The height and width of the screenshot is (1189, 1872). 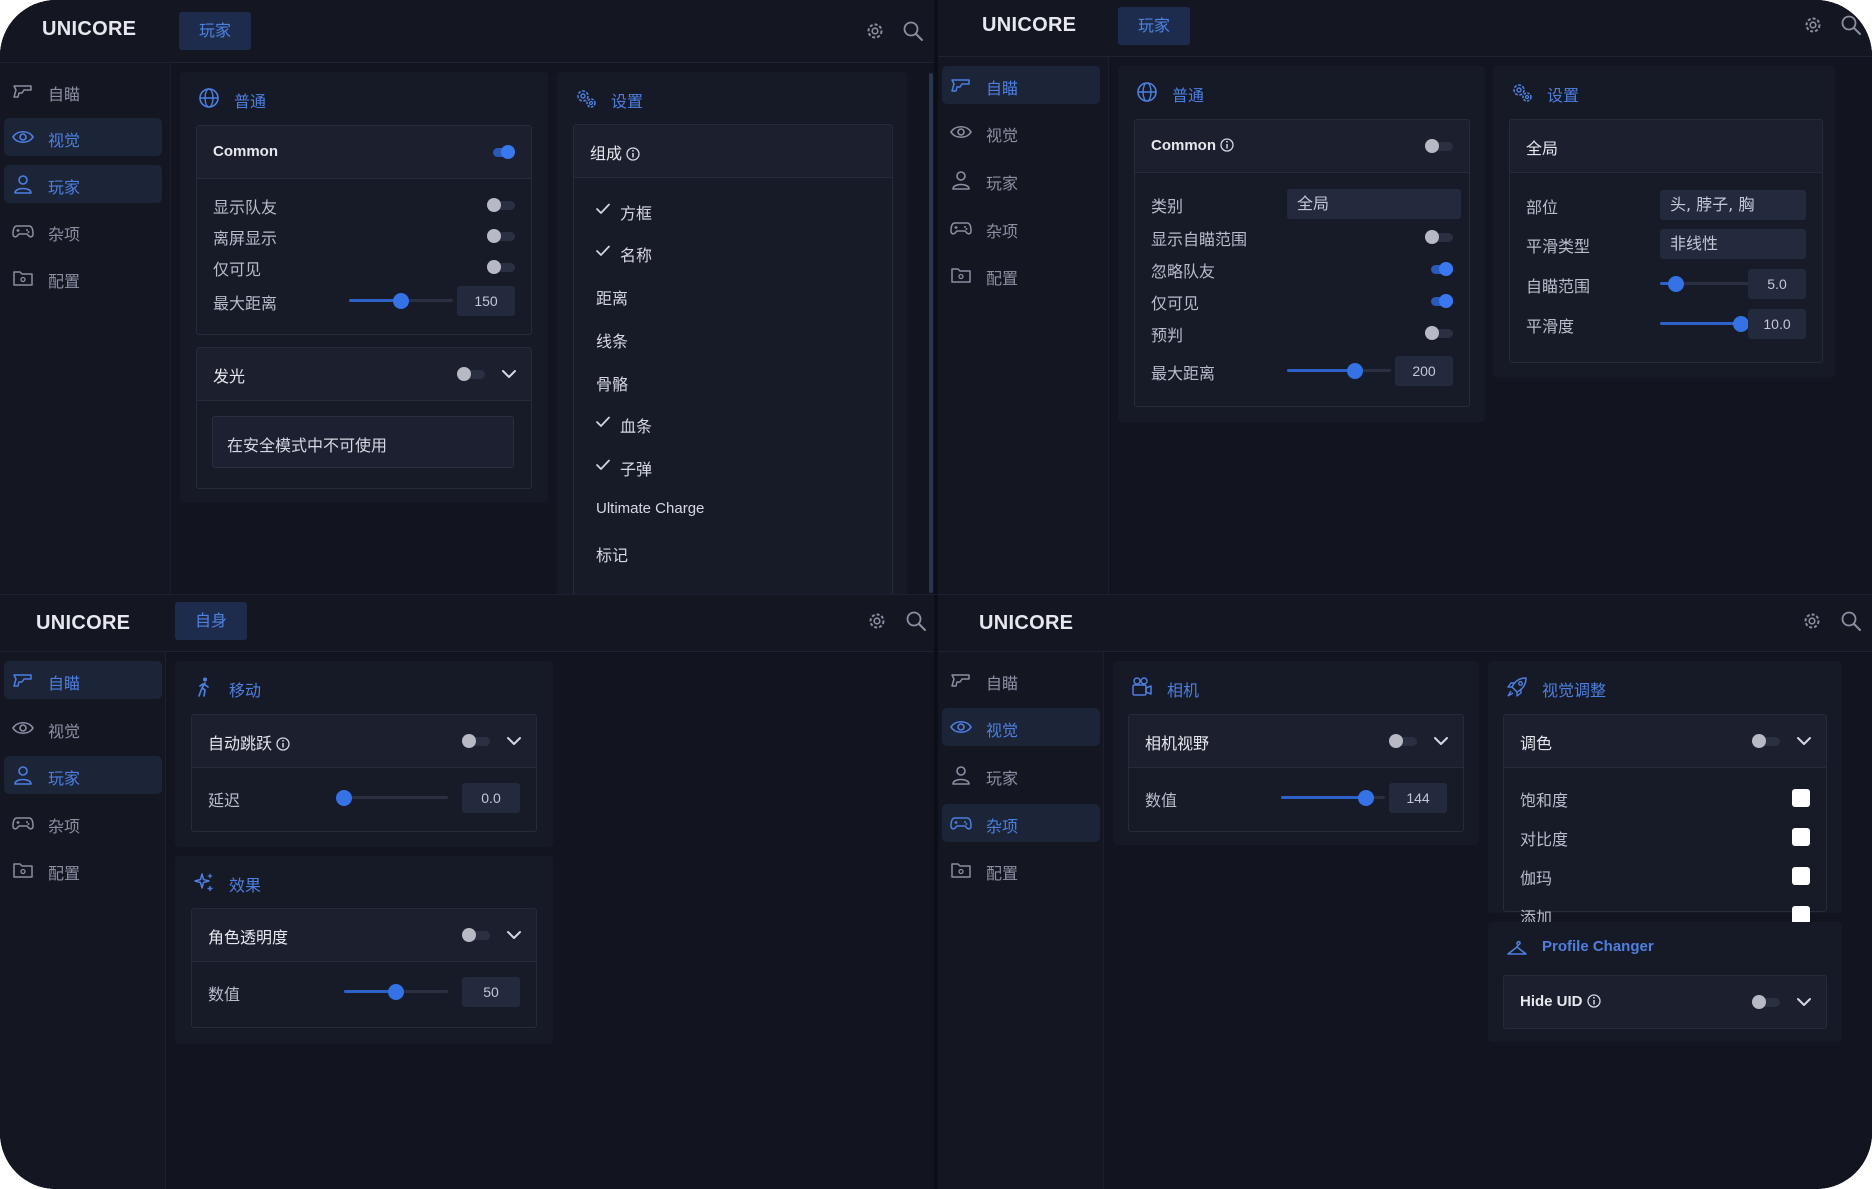 I want to click on delay-slider, so click(x=392, y=798).